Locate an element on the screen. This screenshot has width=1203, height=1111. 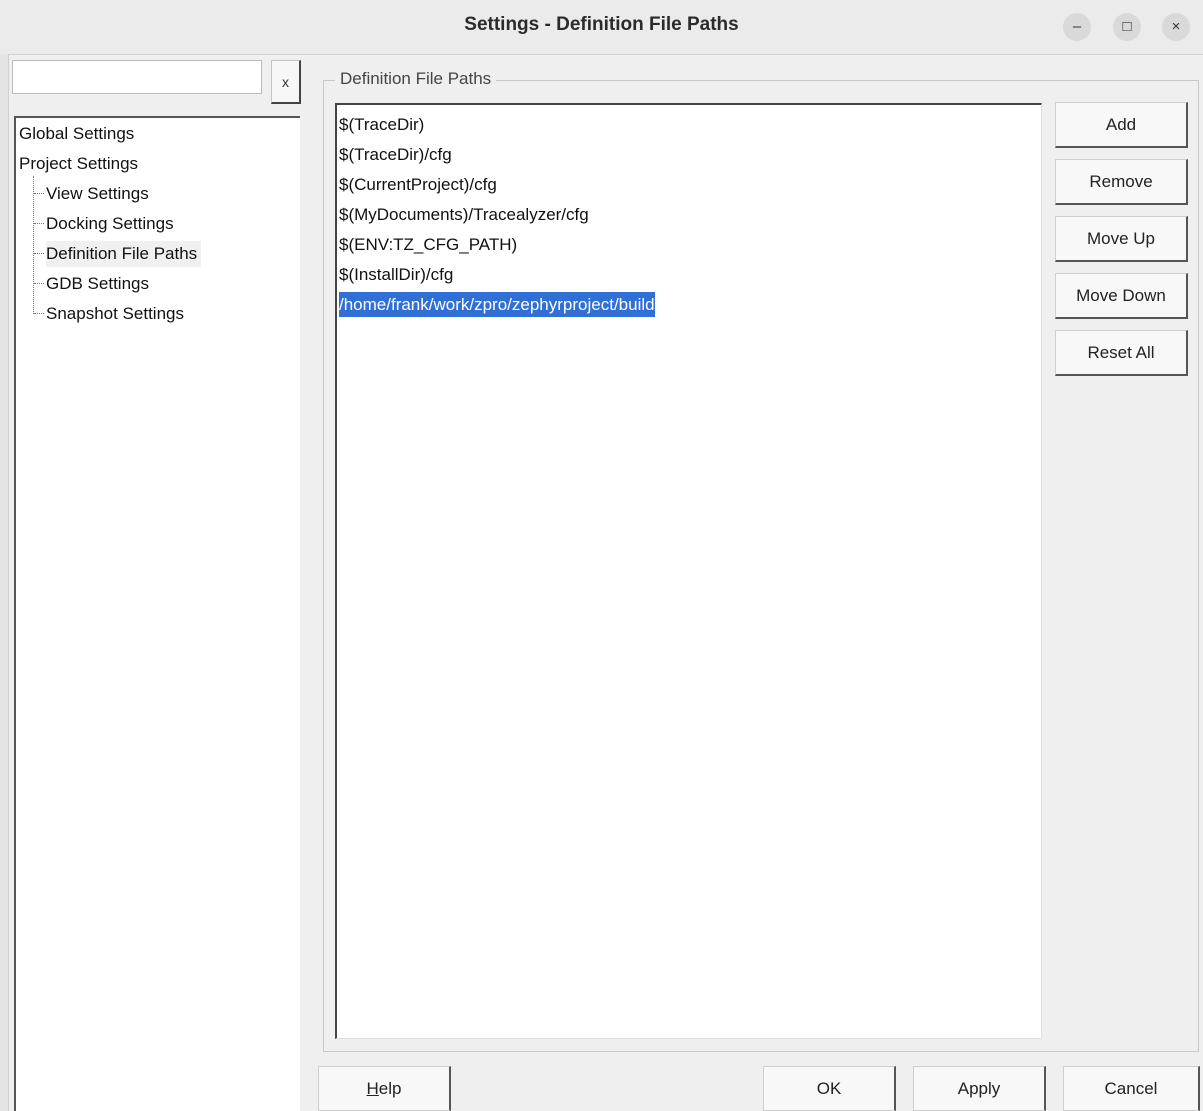
tree-item-view-settings: View Settings is located at coordinates (97, 194).